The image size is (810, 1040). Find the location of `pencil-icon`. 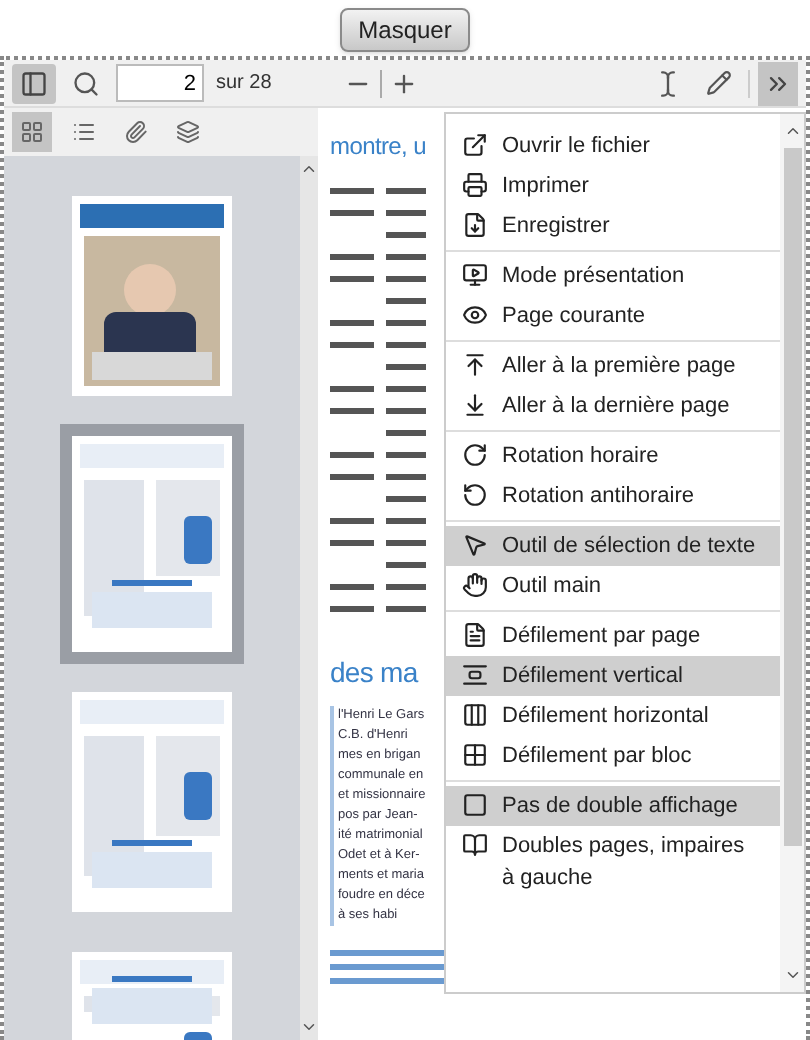

pencil-icon is located at coordinates (719, 83).